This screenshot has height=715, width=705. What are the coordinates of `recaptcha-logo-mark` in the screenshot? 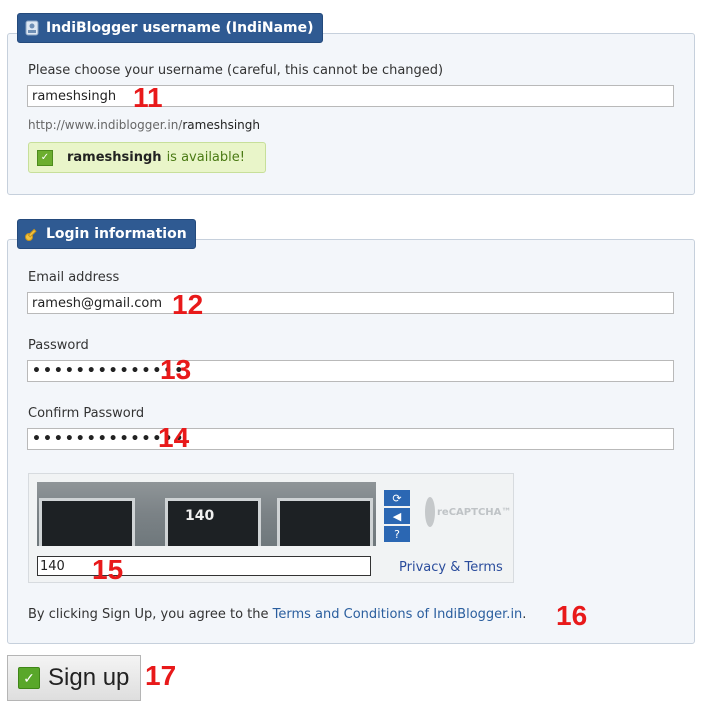 It's located at (430, 512).